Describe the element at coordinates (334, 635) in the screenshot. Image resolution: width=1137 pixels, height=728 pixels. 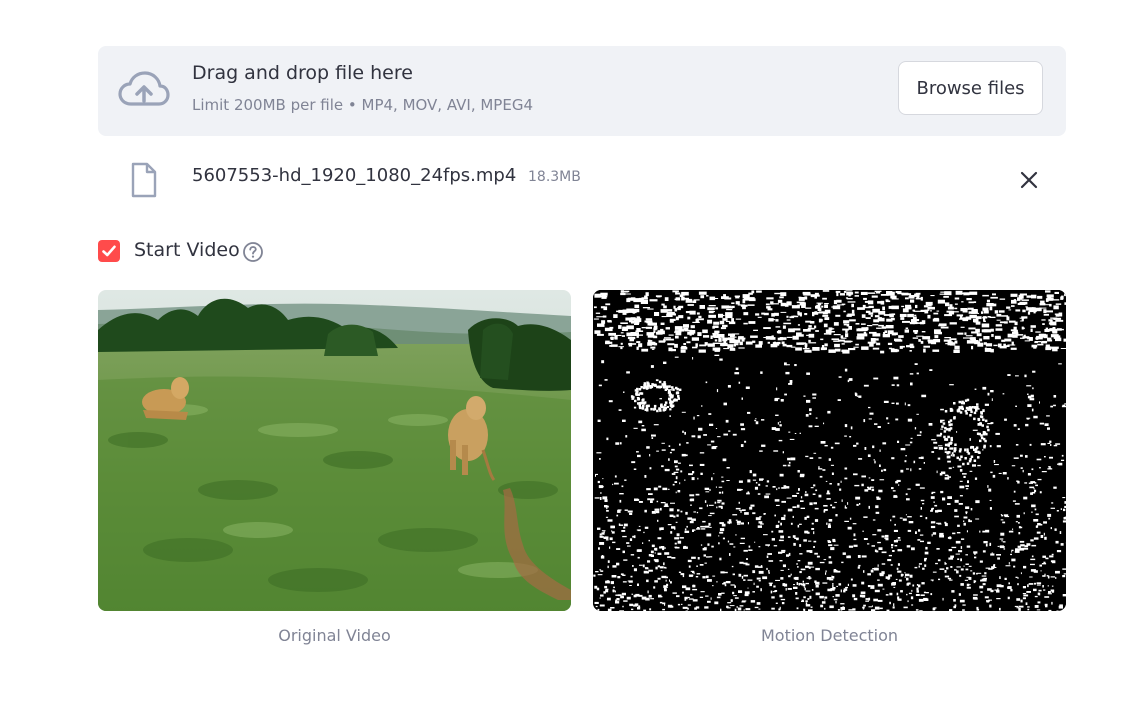
I see `original-video-caption: Original Video` at that location.